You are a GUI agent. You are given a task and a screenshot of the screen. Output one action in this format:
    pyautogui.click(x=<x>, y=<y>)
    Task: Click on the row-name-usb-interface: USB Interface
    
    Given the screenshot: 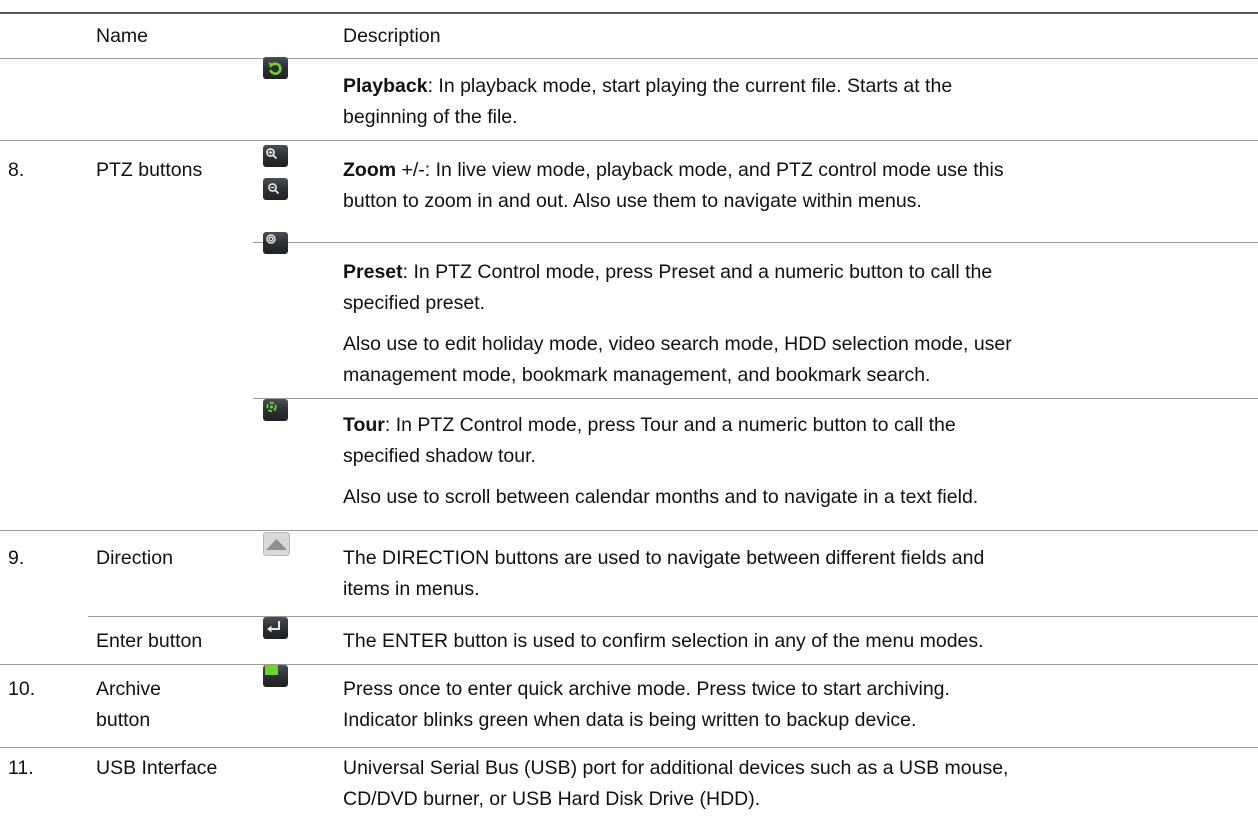 What is the action you would take?
    pyautogui.click(x=157, y=768)
    